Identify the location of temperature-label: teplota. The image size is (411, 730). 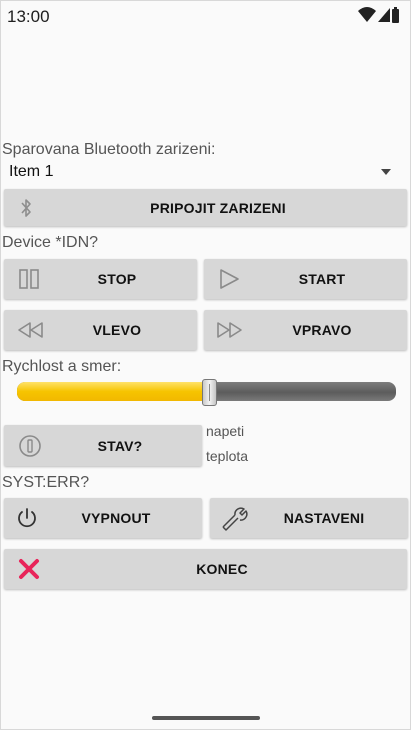
(227, 456).